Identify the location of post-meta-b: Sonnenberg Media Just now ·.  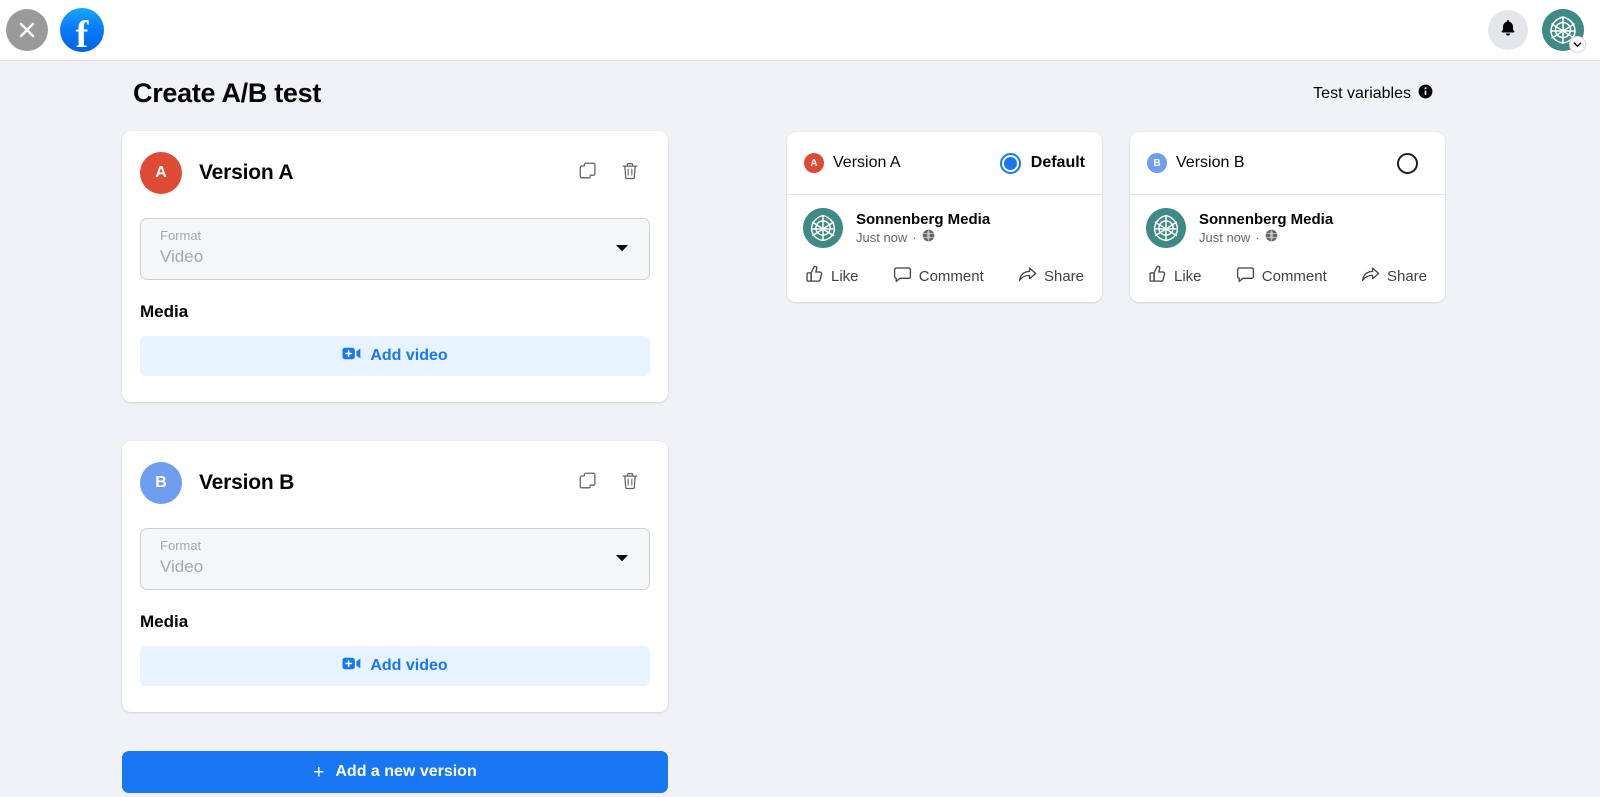
(1266, 228).